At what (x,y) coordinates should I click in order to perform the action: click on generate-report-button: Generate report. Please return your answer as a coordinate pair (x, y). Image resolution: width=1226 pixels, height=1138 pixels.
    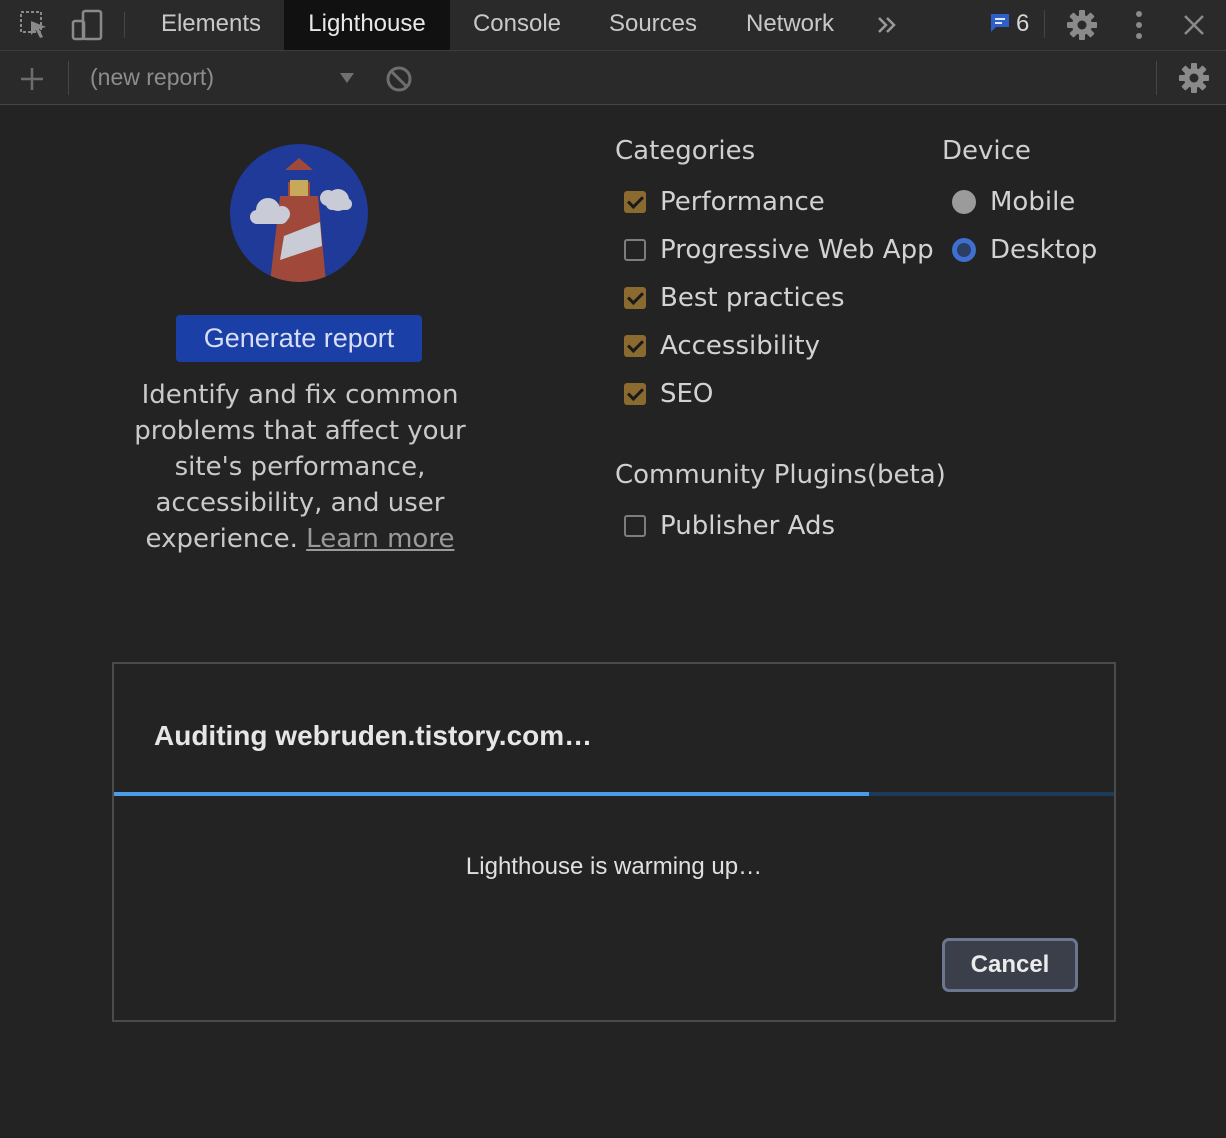
    Looking at the image, I should click on (299, 338).